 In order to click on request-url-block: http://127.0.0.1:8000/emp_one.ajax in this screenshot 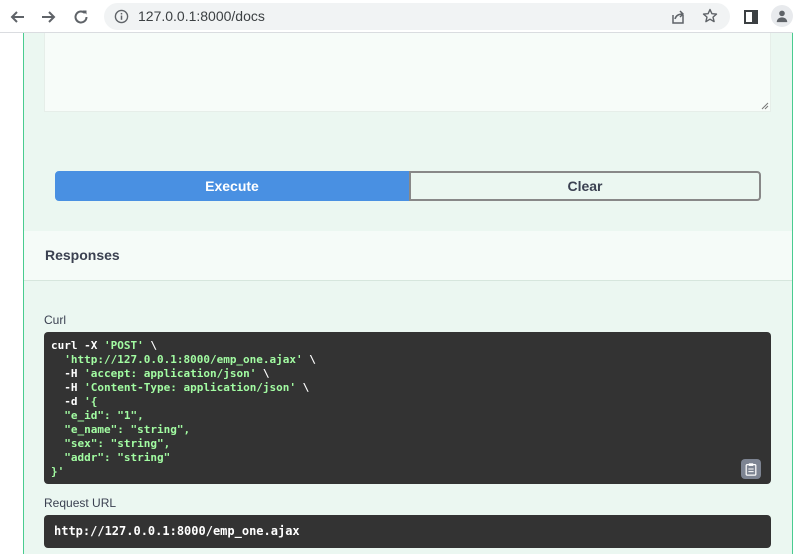, I will do `click(407, 531)`.